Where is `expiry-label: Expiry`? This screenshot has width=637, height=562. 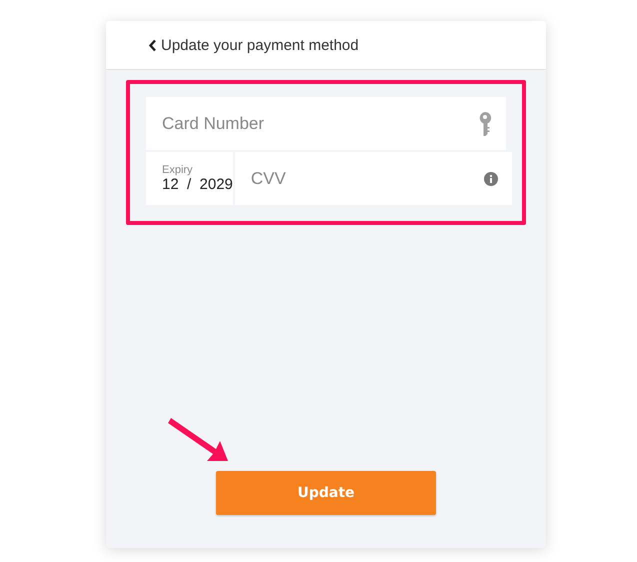
expiry-label: Expiry is located at coordinates (178, 170).